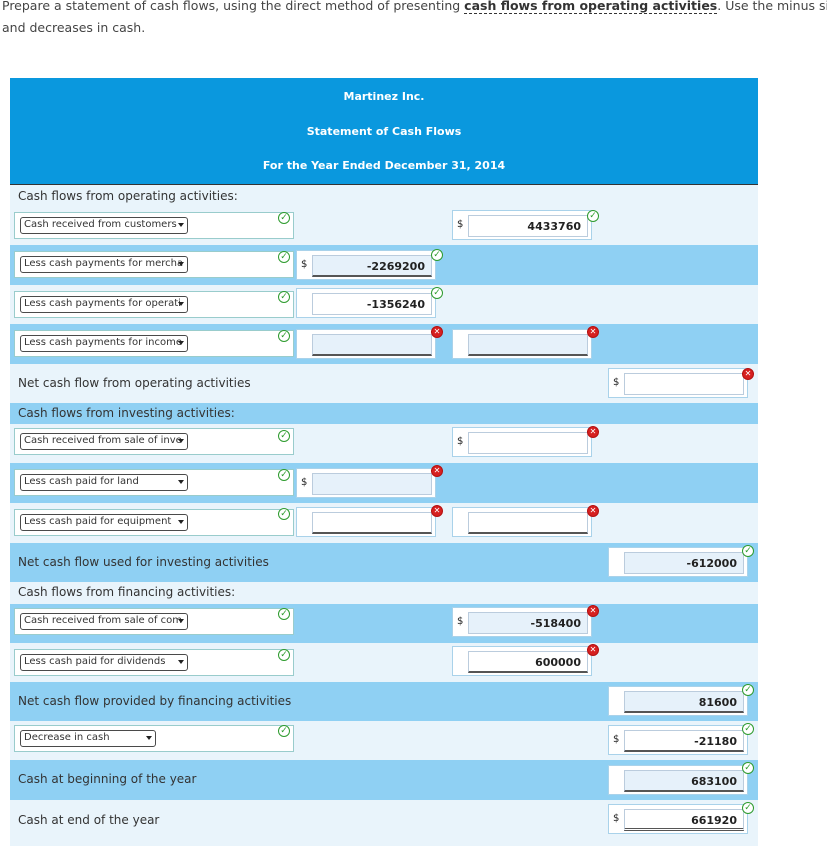 This screenshot has height=855, width=827. I want to click on amount-cell-col3: 600000, so click(522, 661).